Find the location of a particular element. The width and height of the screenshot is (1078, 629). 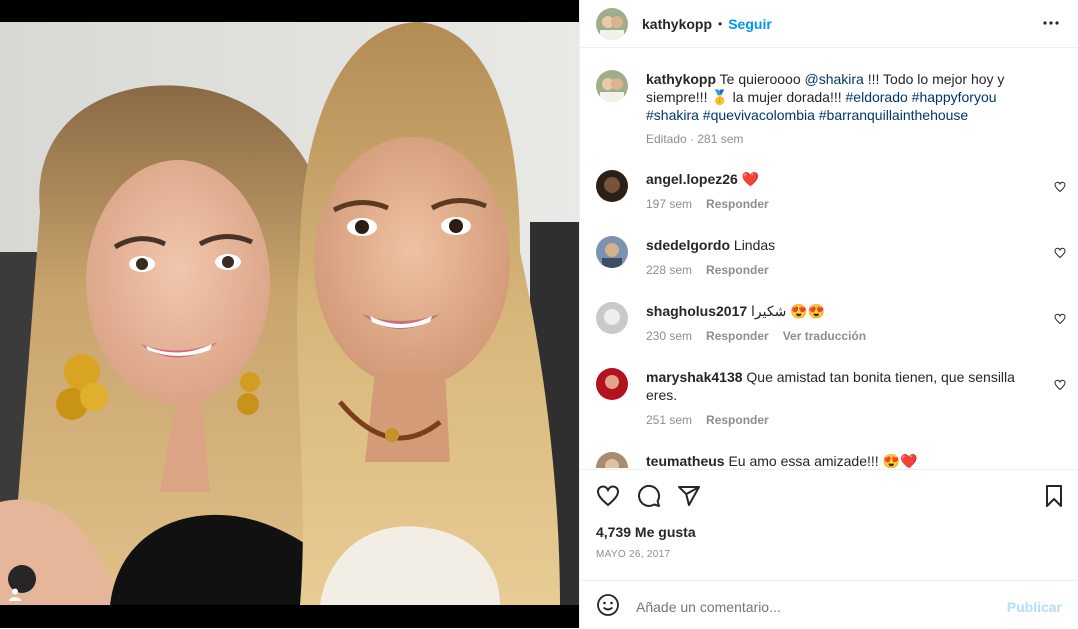

comment-button is located at coordinates (649, 497).